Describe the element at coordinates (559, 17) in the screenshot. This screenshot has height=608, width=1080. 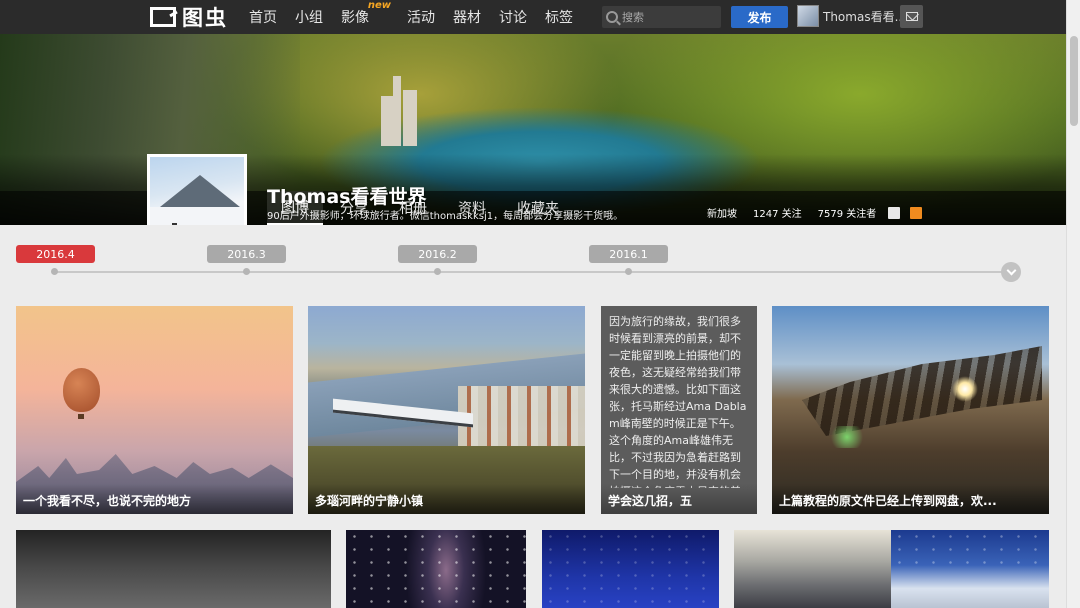
I see `nav-item-tags: 标签` at that location.